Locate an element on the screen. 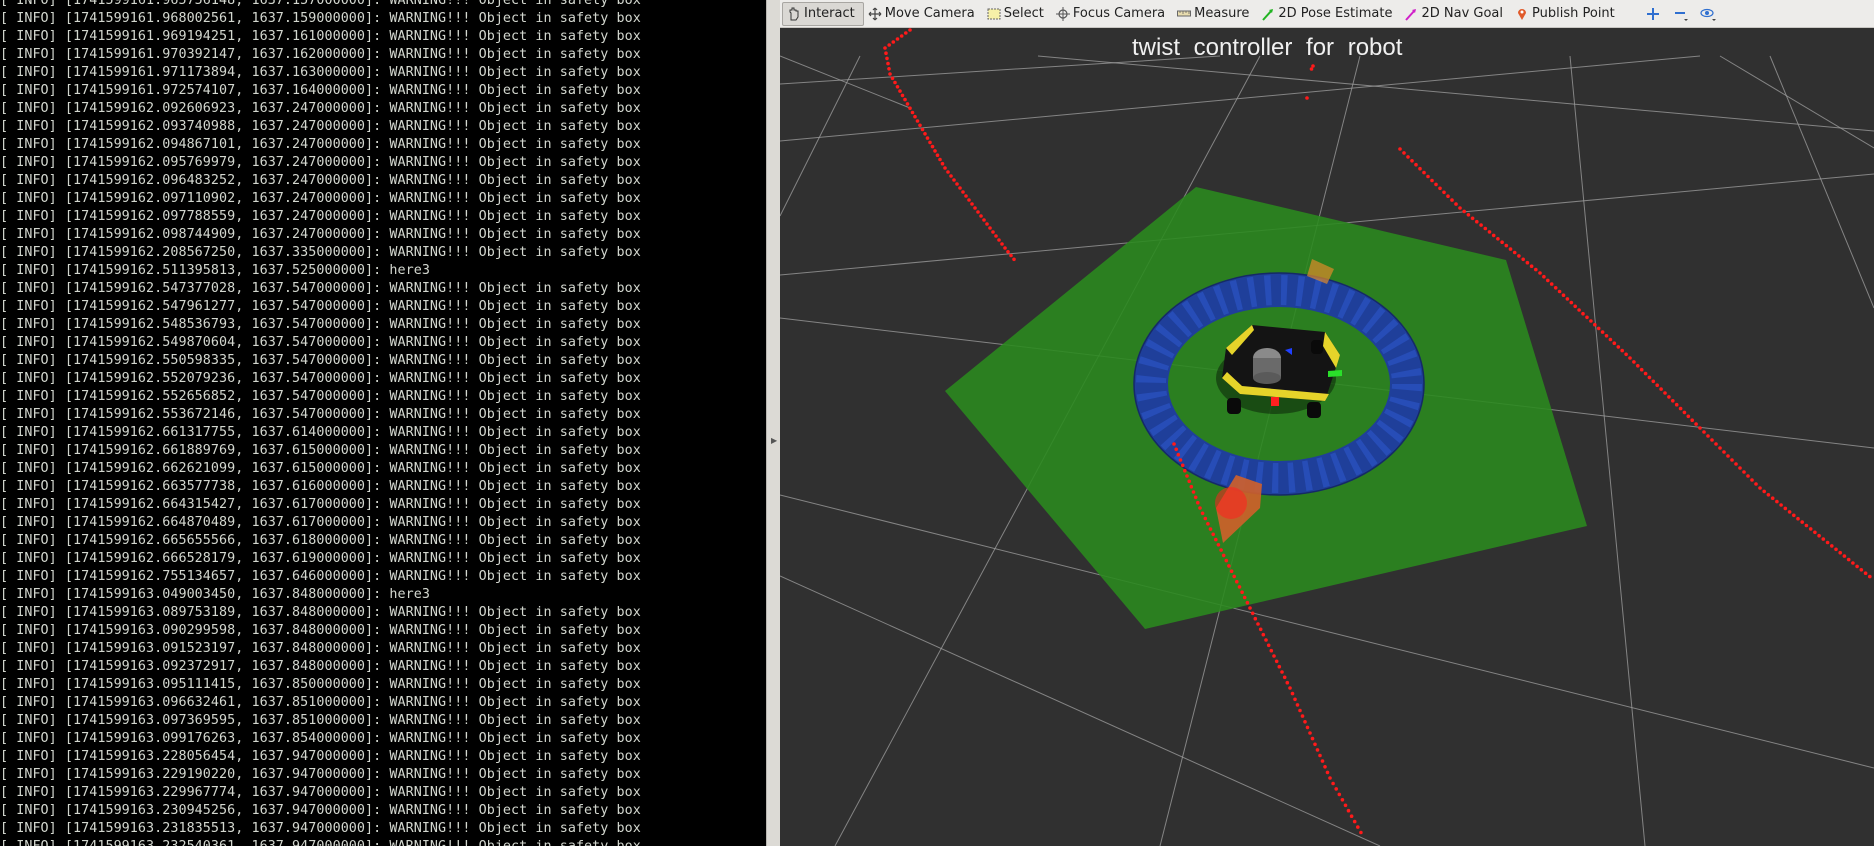 This screenshot has width=1874, height=846. select-tool-button: Select is located at coordinates (1017, 14).